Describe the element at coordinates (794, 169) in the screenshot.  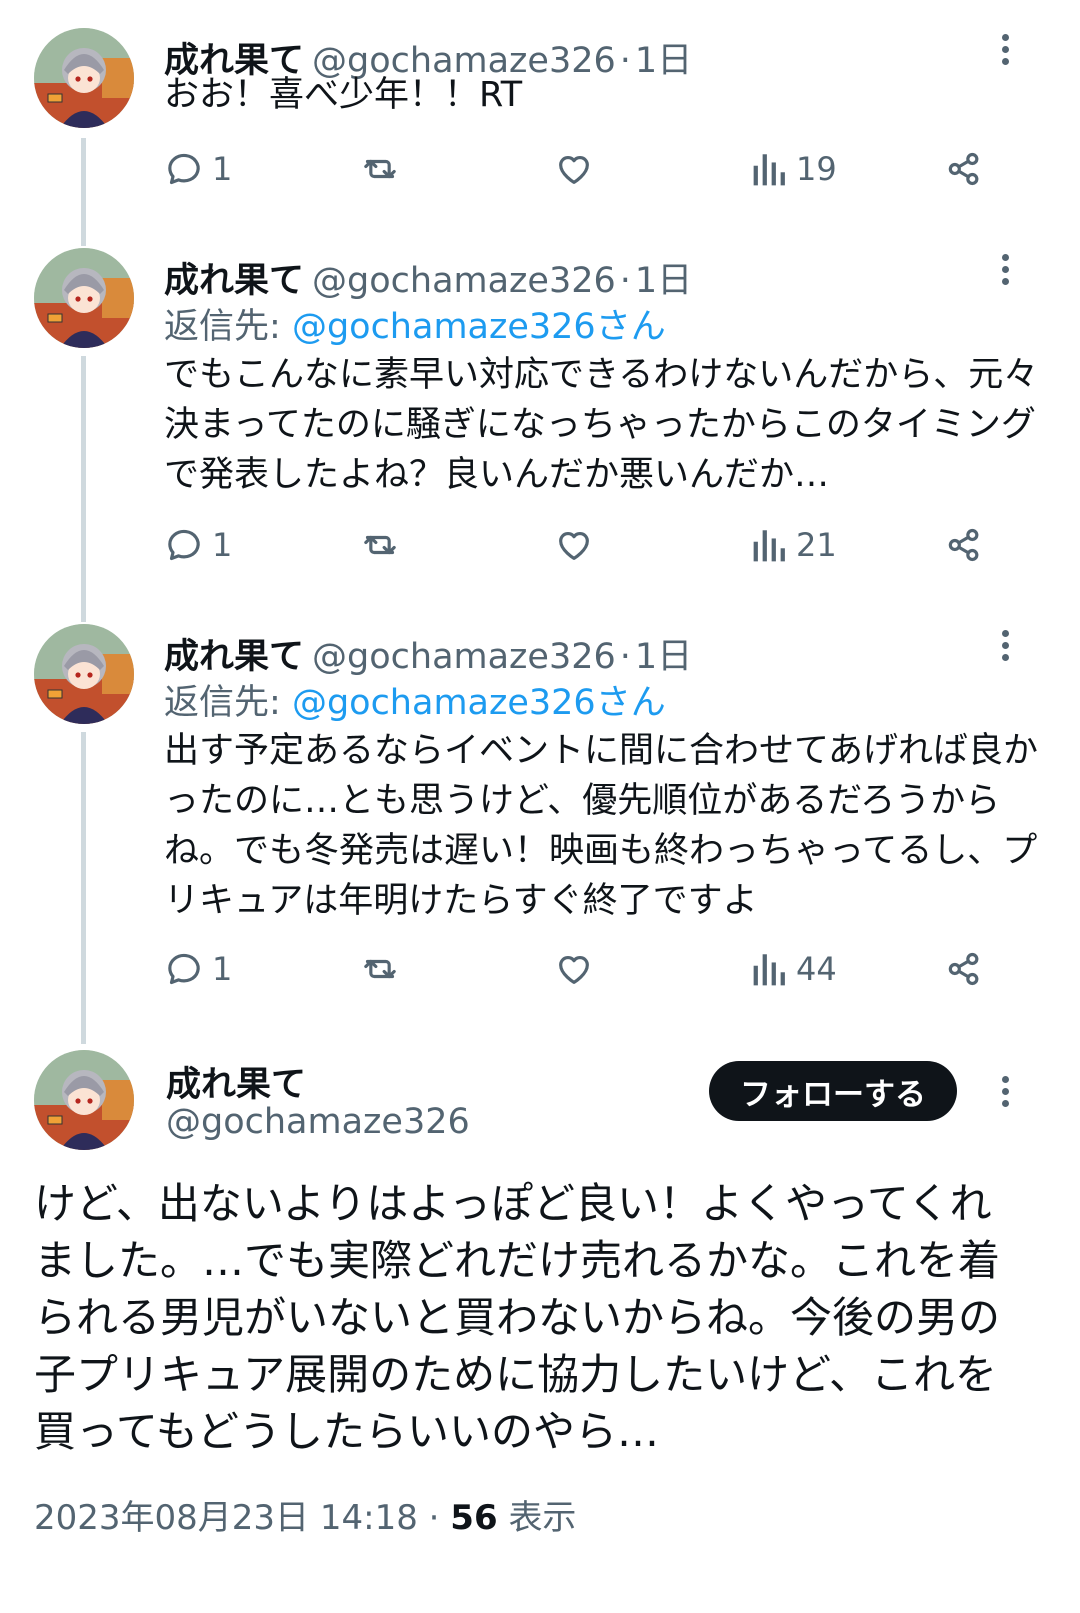
I see `views-button: 19` at that location.